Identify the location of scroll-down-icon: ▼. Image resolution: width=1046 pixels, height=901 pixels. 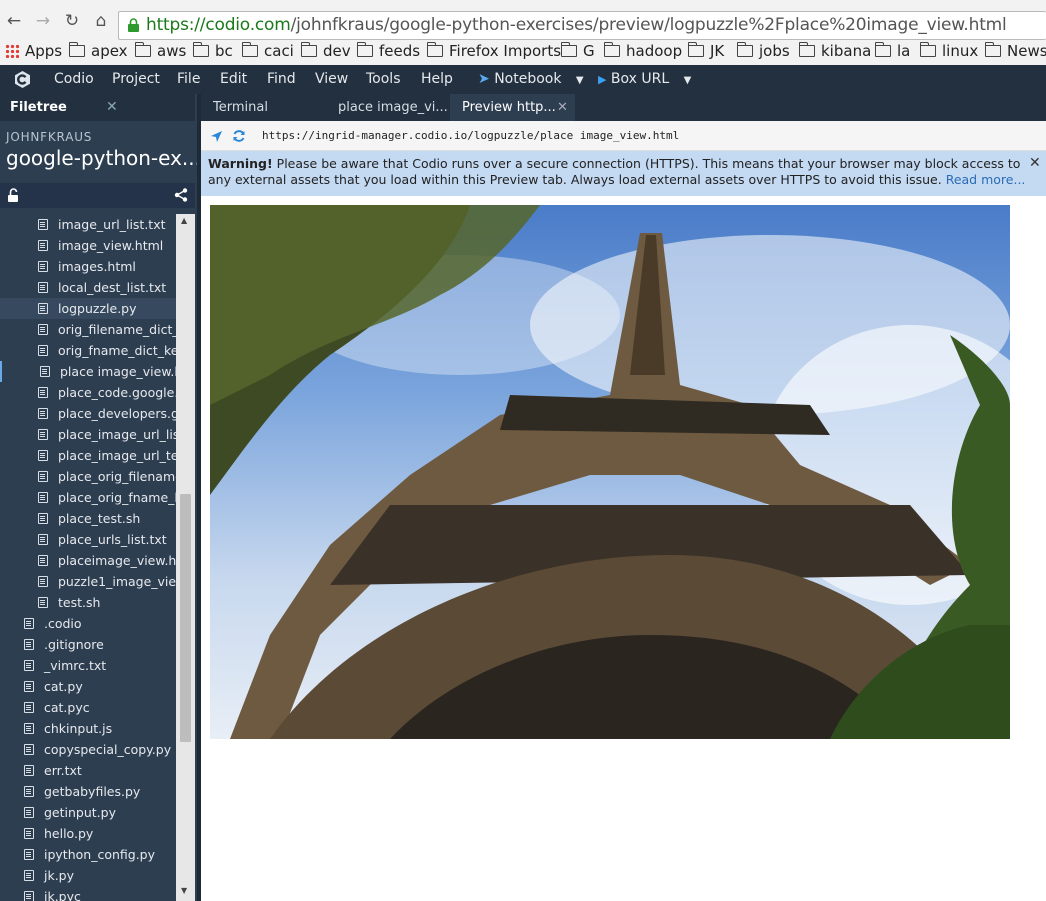
(184, 890).